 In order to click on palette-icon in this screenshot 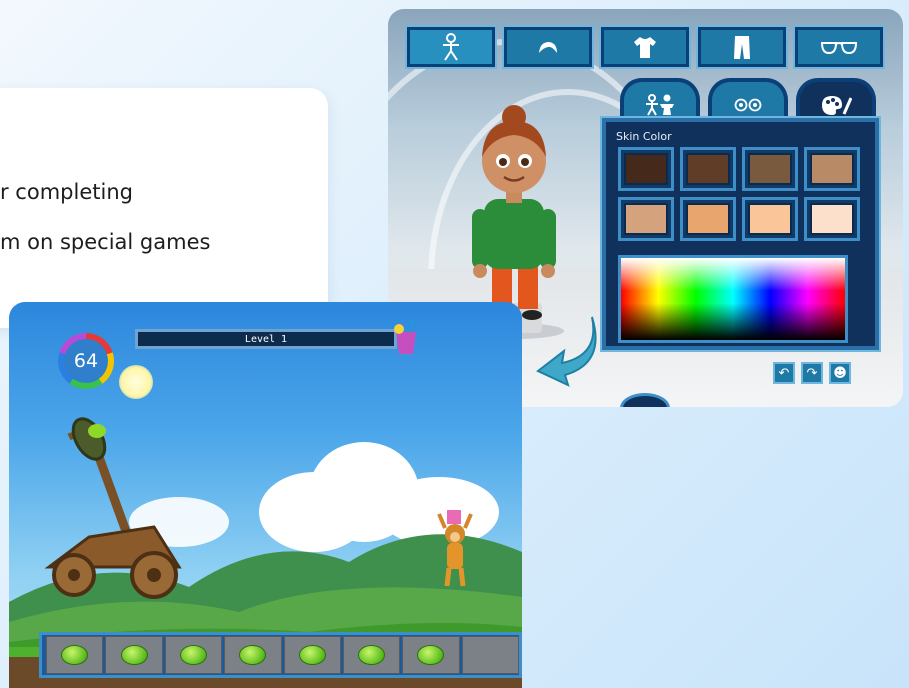, I will do `click(837, 105)`.